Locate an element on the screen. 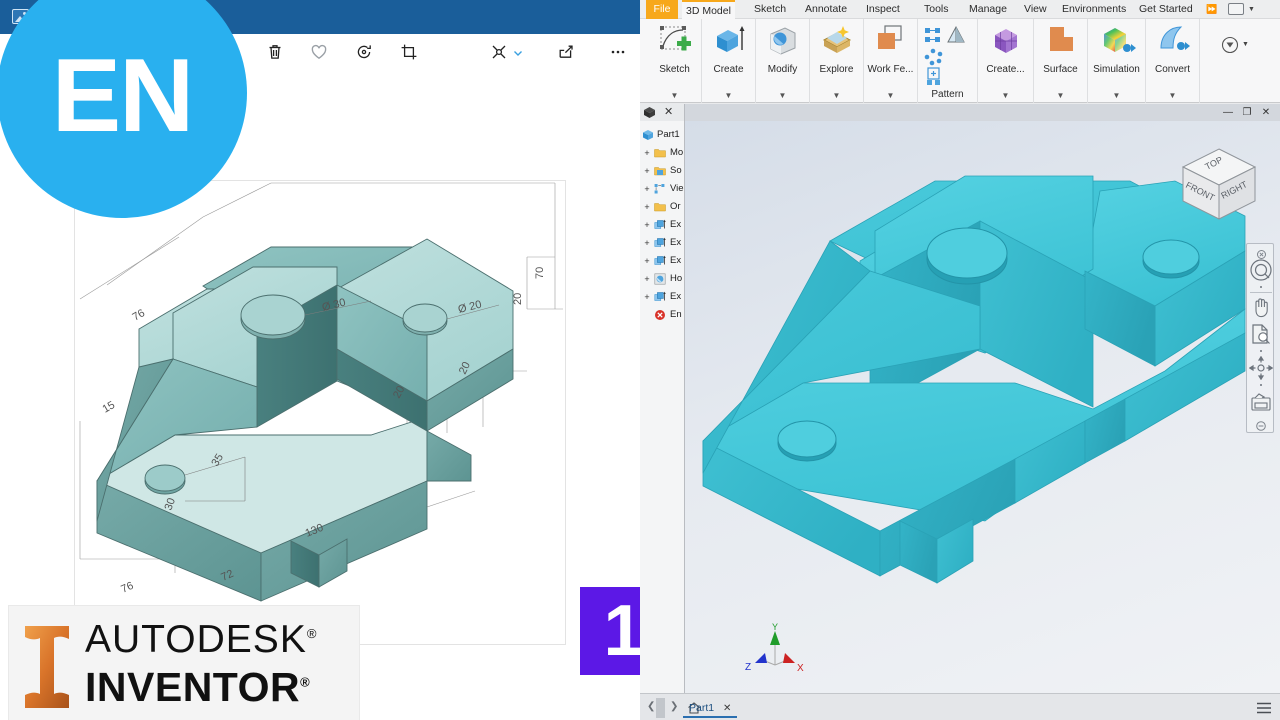 The width and height of the screenshot is (1280, 720). dim-76-top: 76 is located at coordinates (139, 315).